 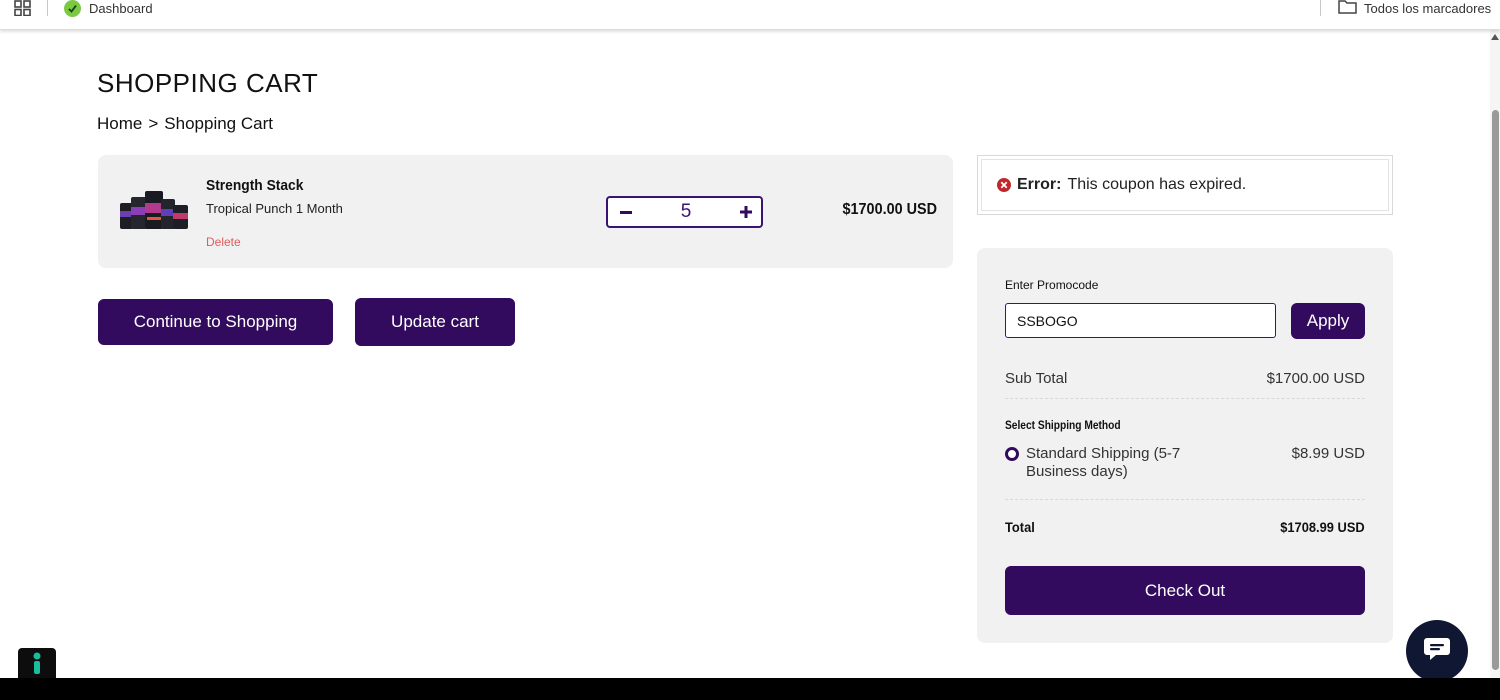 I want to click on apply-promo-button: Apply, so click(x=1328, y=321).